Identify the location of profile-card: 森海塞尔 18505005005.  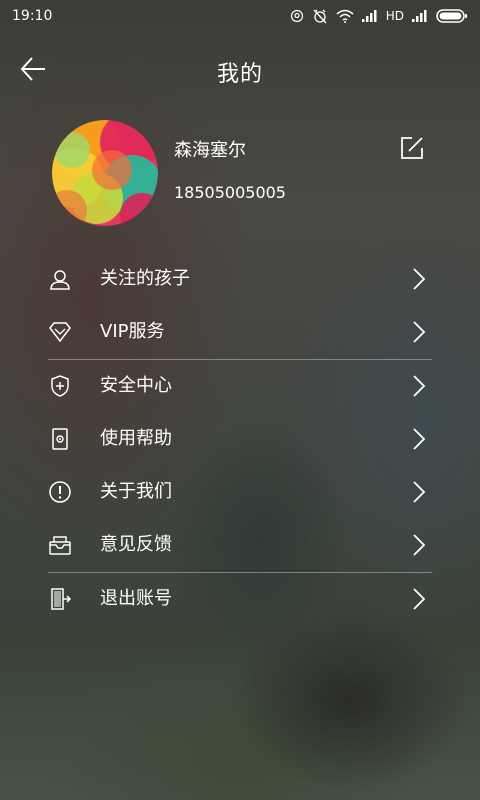
(242, 175).